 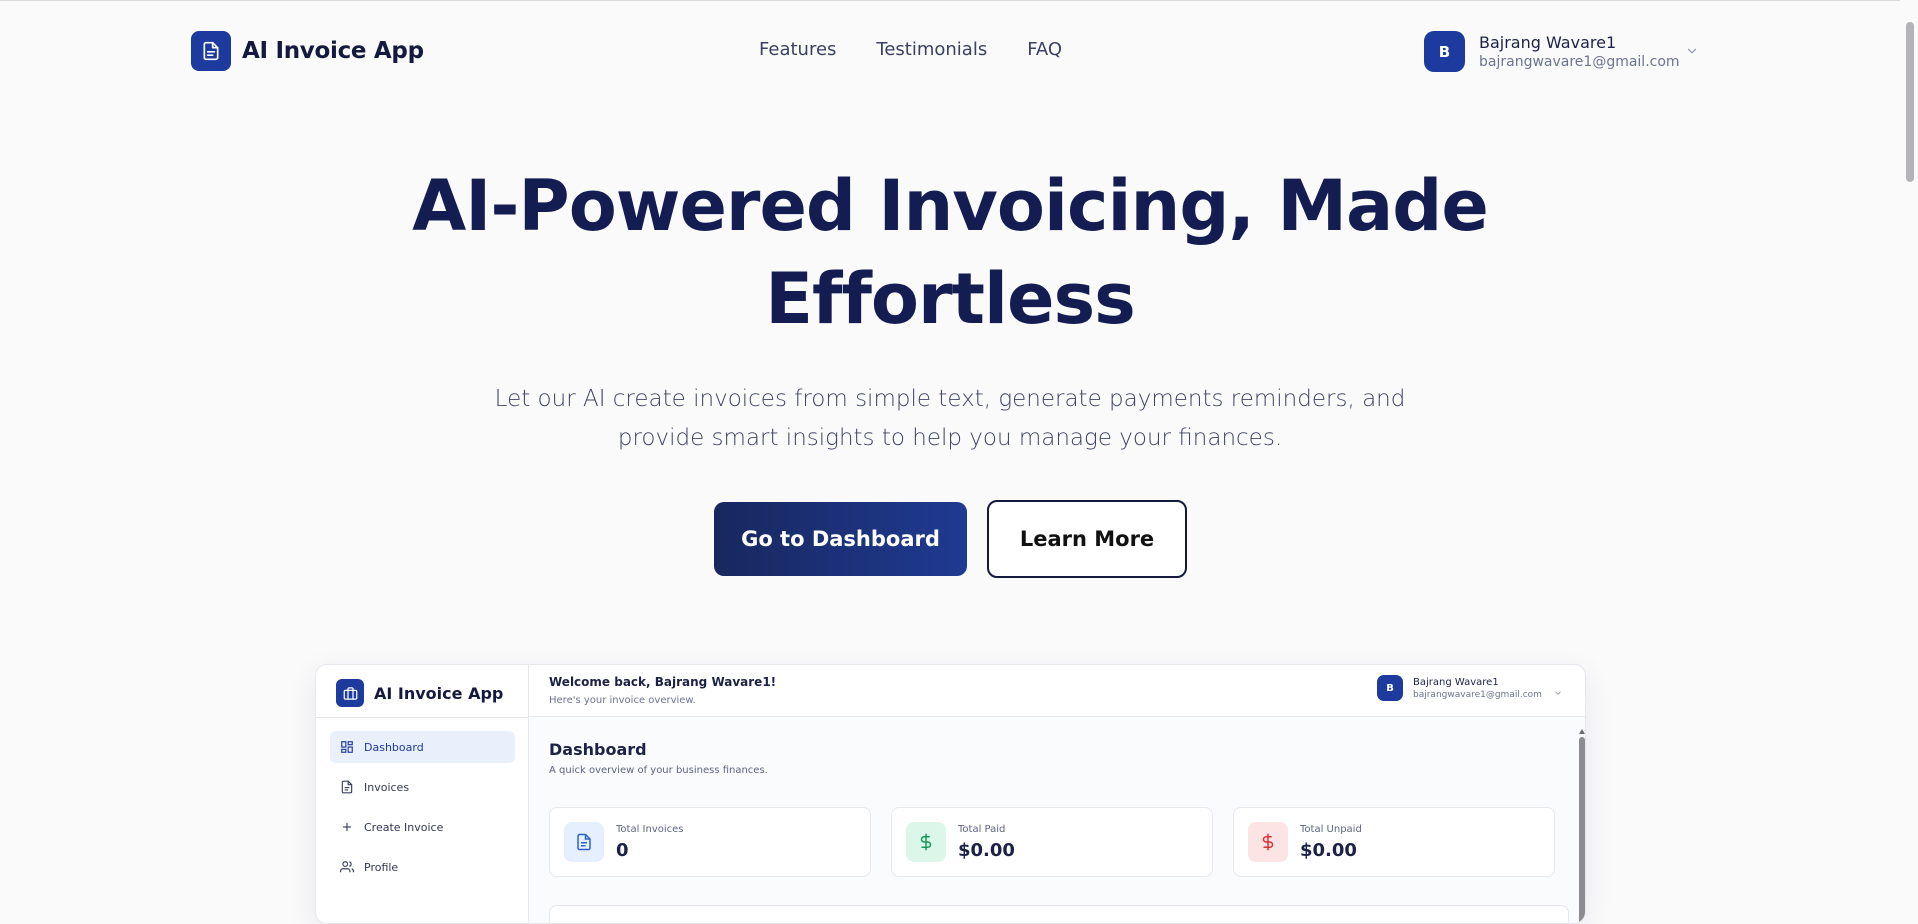 What do you see at coordinates (394, 747) in the screenshot?
I see `preview-nav-label: Dashboard` at bounding box center [394, 747].